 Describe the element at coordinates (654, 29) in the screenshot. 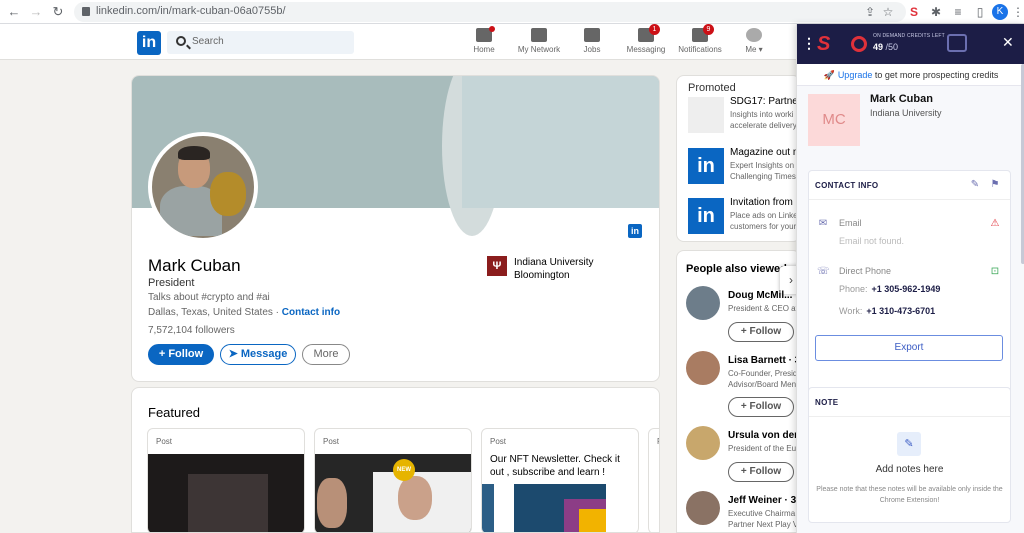

I see `messaging-badge: 1` at that location.